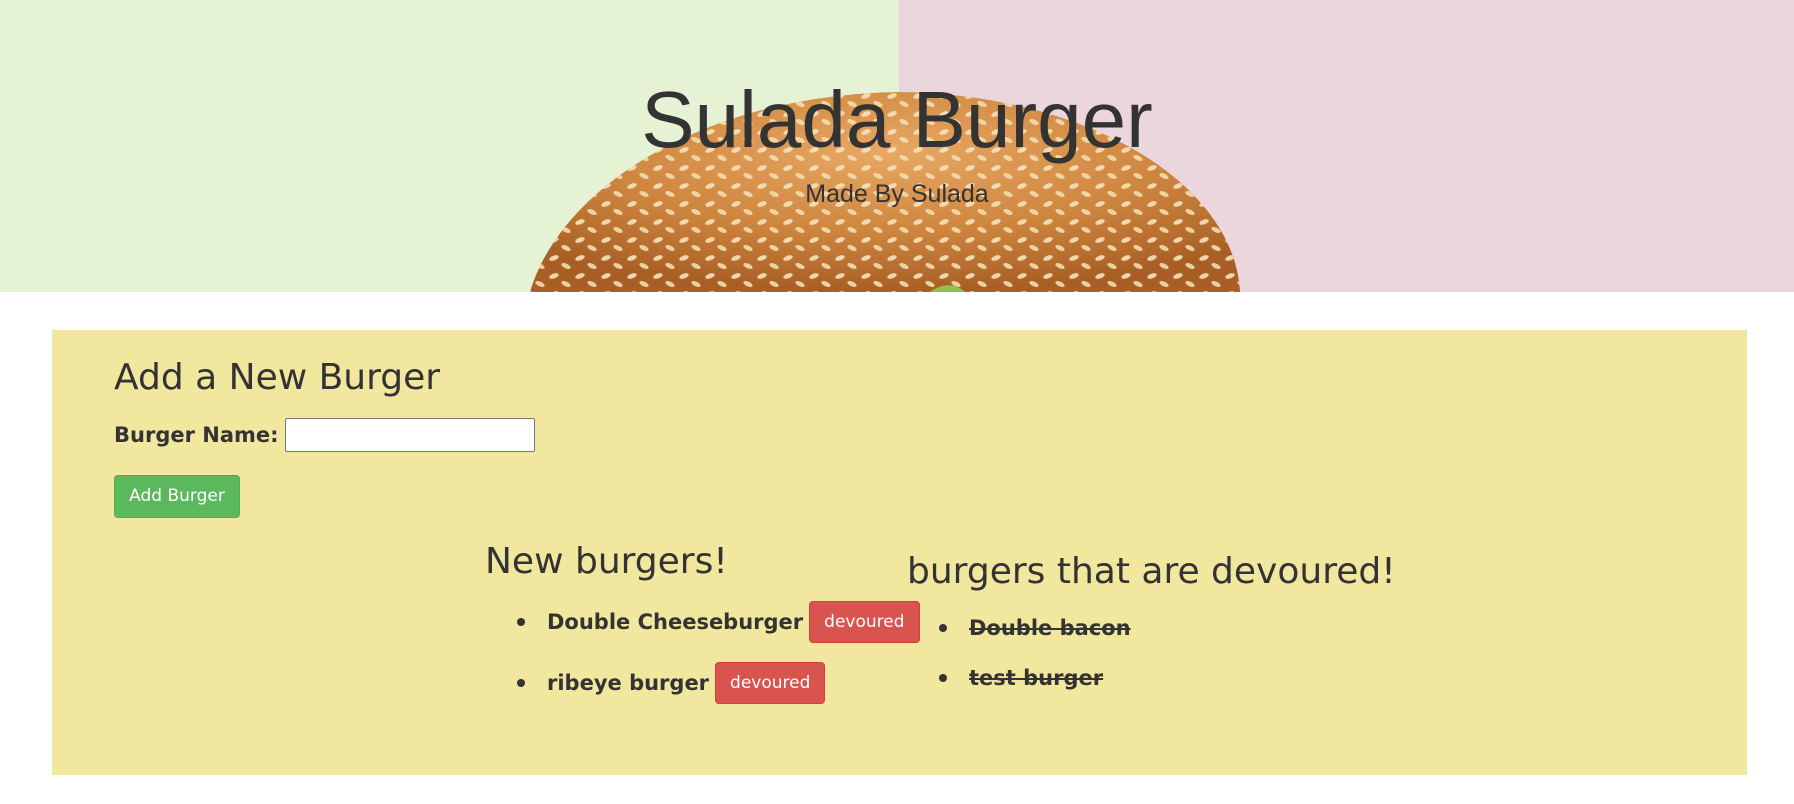 This screenshot has width=1794, height=804. Describe the element at coordinates (628, 683) in the screenshot. I see `burger-name: ribeye burger` at that location.